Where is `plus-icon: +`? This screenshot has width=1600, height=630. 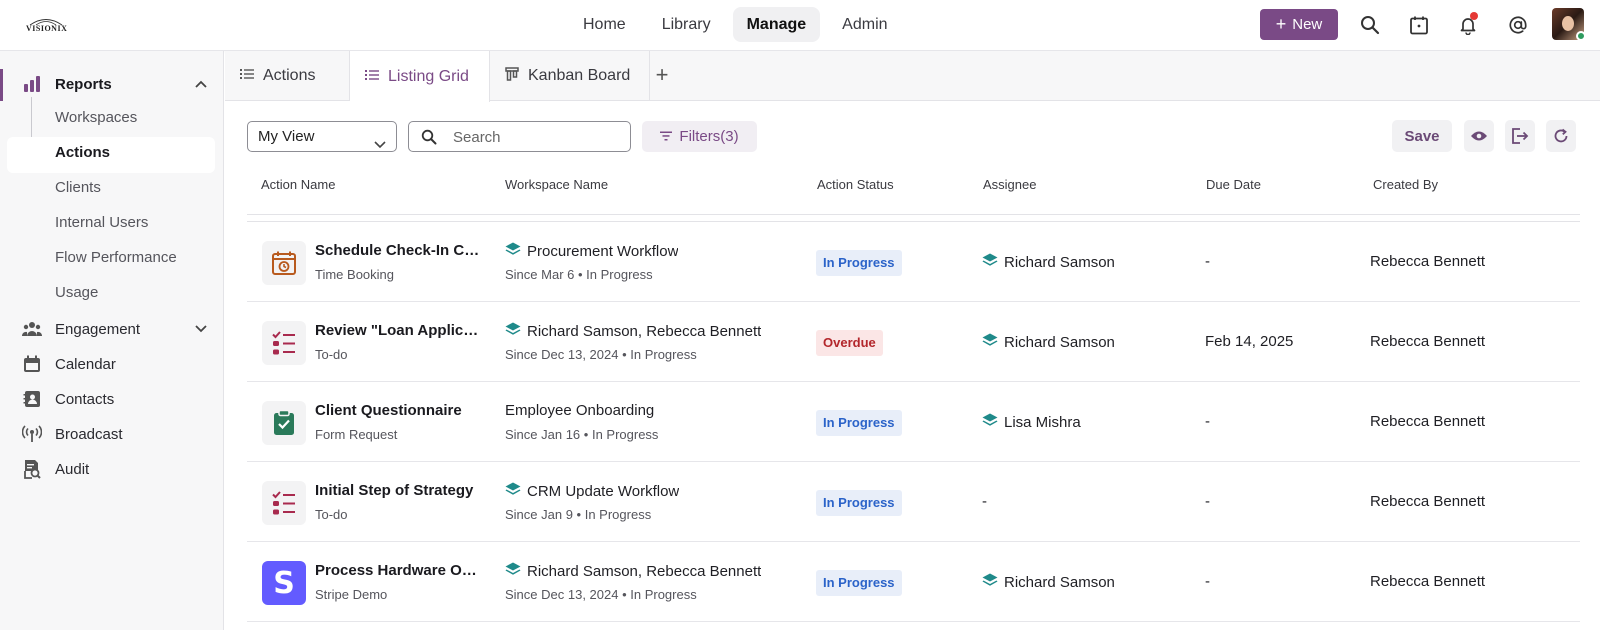 plus-icon: + is located at coordinates (1281, 23).